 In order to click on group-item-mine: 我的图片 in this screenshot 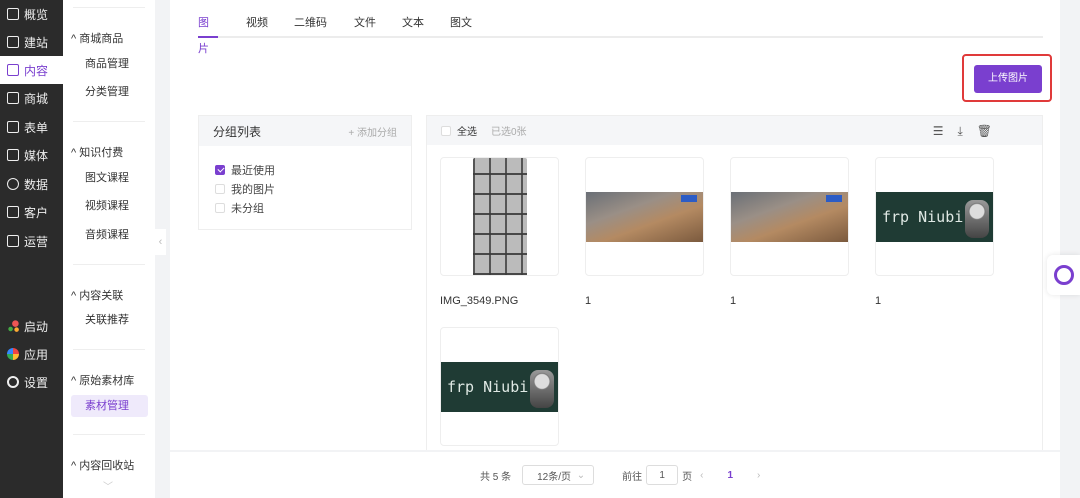, I will do `click(305, 188)`.